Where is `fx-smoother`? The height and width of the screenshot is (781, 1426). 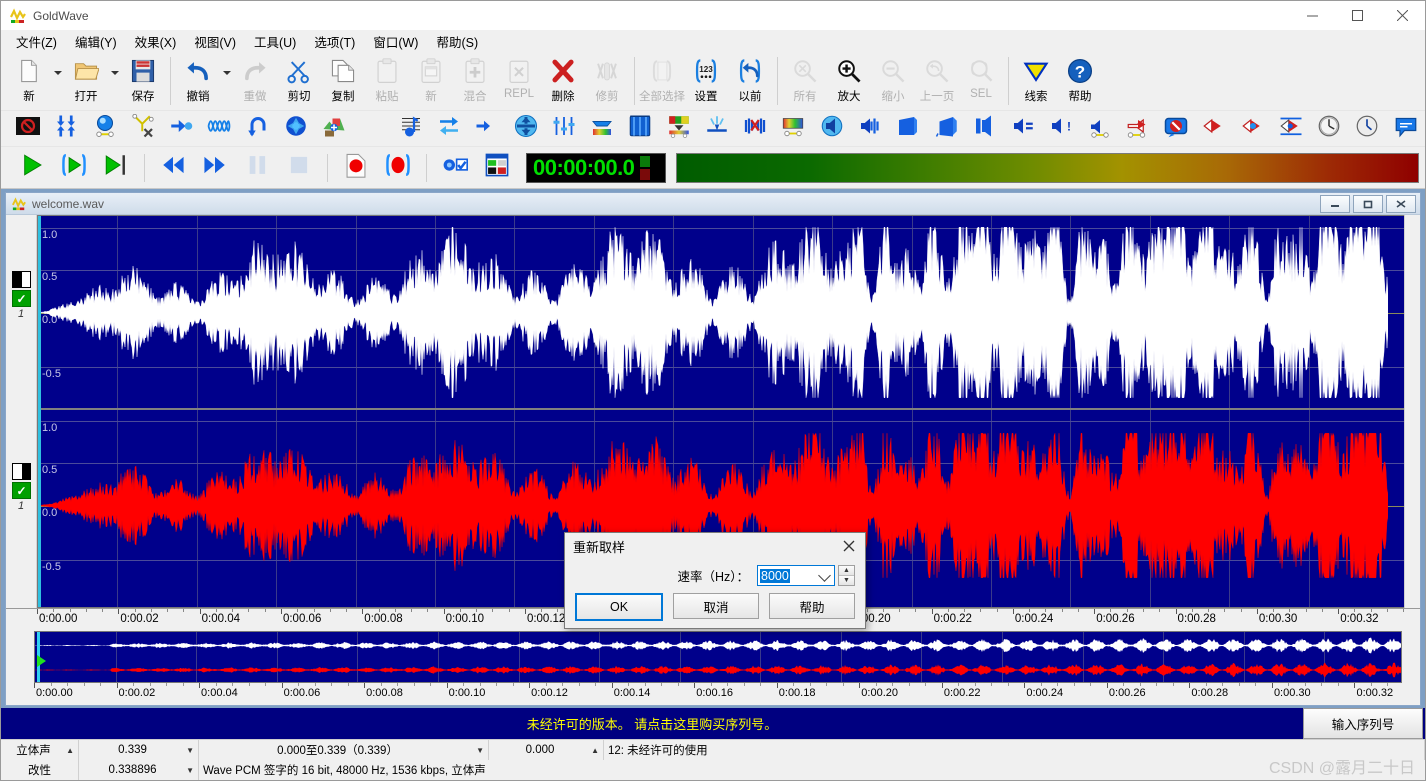 fx-smoother is located at coordinates (755, 128).